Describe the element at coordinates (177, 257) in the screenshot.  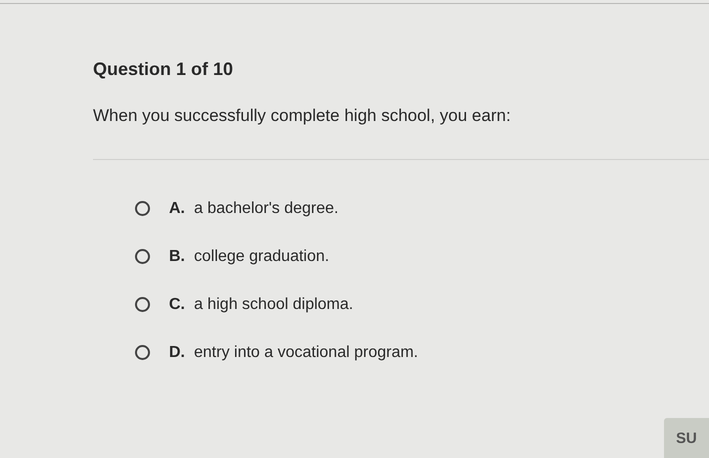
I see `option-letter: B.` at that location.